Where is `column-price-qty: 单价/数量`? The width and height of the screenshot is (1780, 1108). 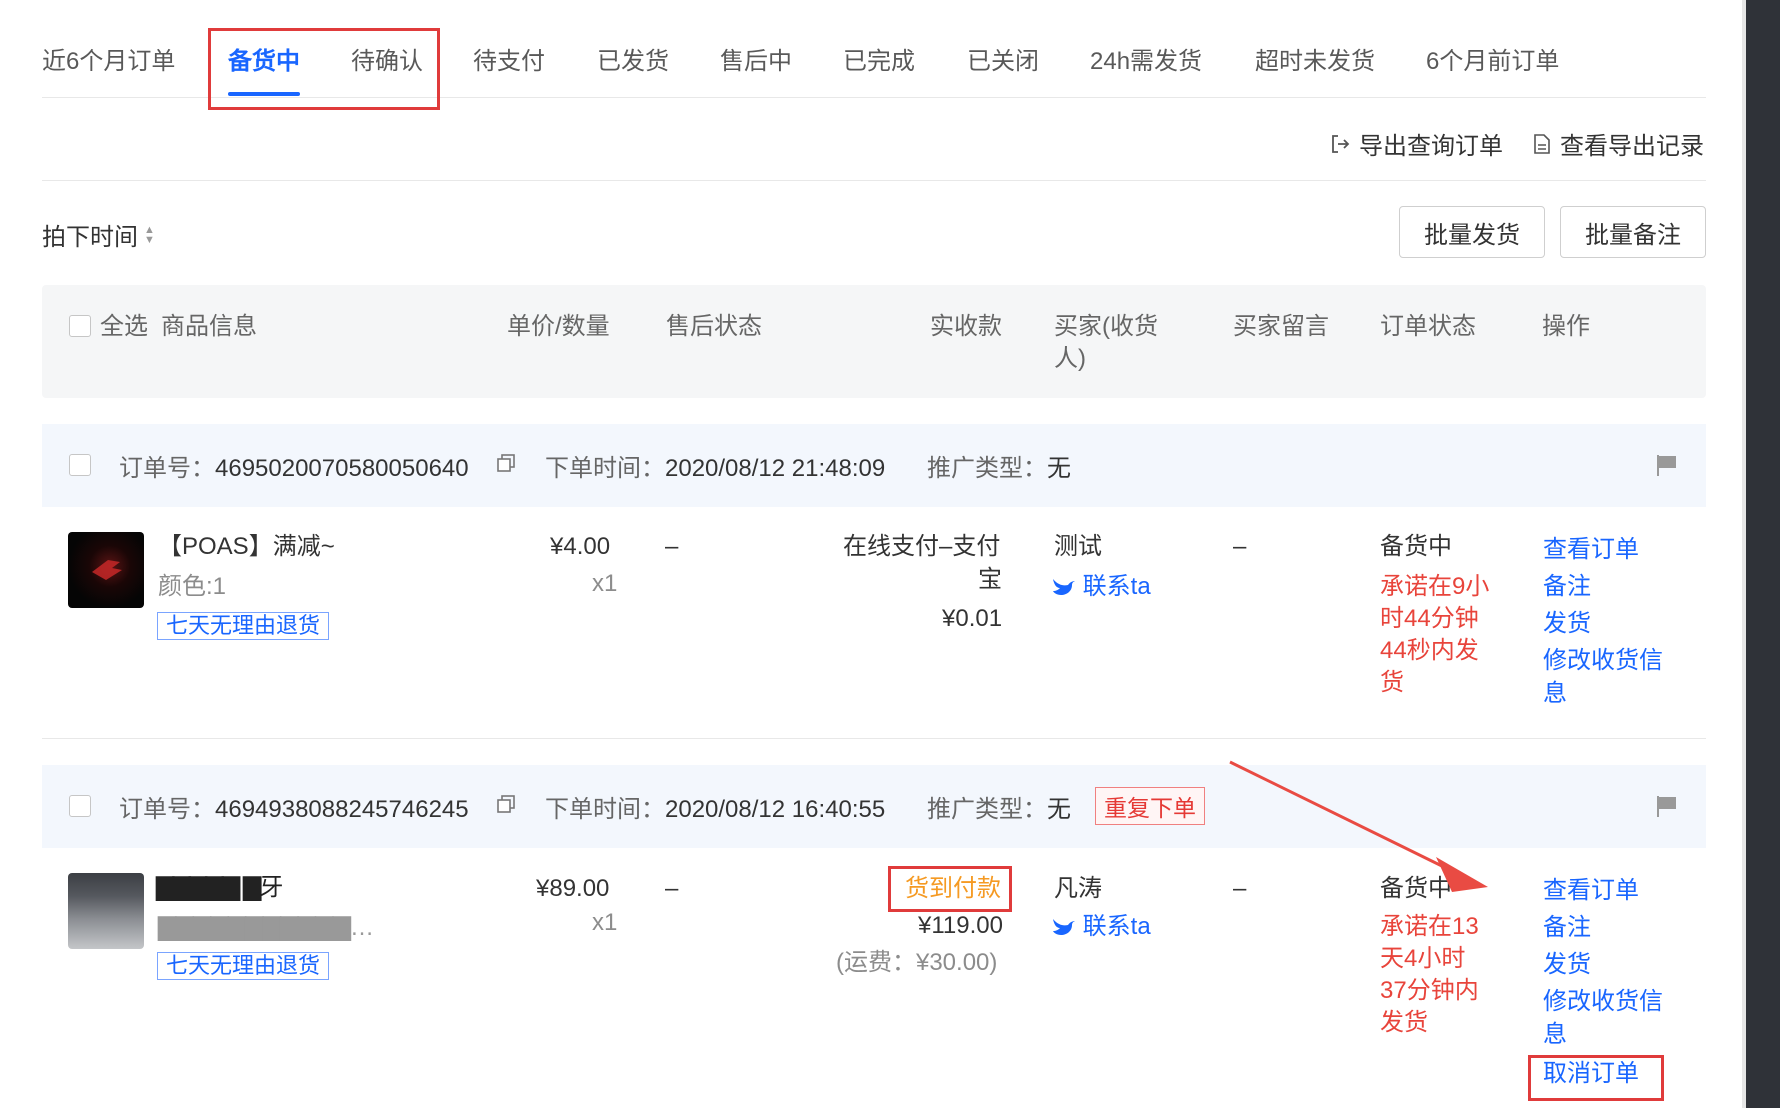
column-price-qty: 单价/数量 is located at coordinates (558, 326).